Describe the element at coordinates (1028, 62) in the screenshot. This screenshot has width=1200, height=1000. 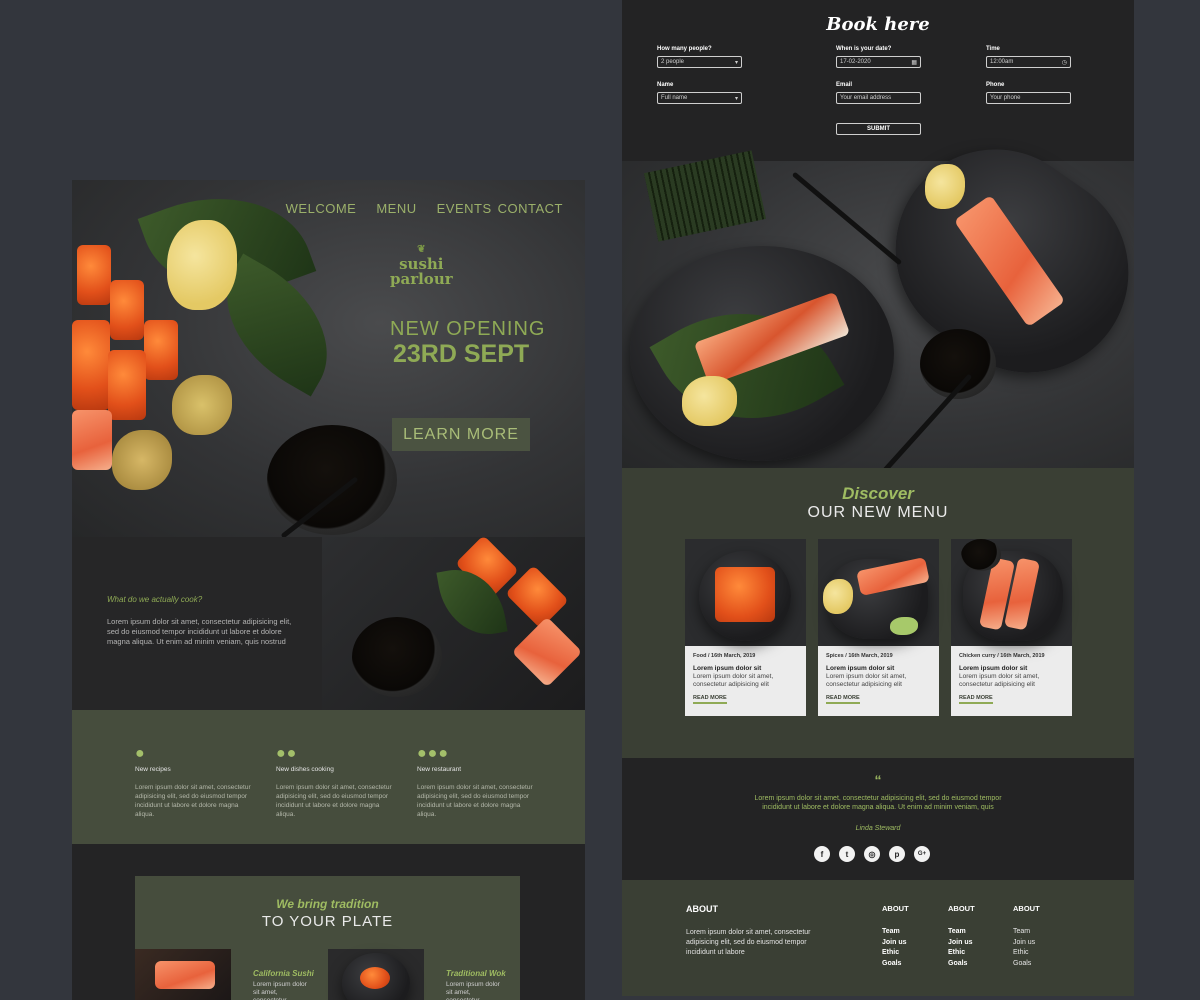
I see `time-field: 12:00am ◷` at that location.